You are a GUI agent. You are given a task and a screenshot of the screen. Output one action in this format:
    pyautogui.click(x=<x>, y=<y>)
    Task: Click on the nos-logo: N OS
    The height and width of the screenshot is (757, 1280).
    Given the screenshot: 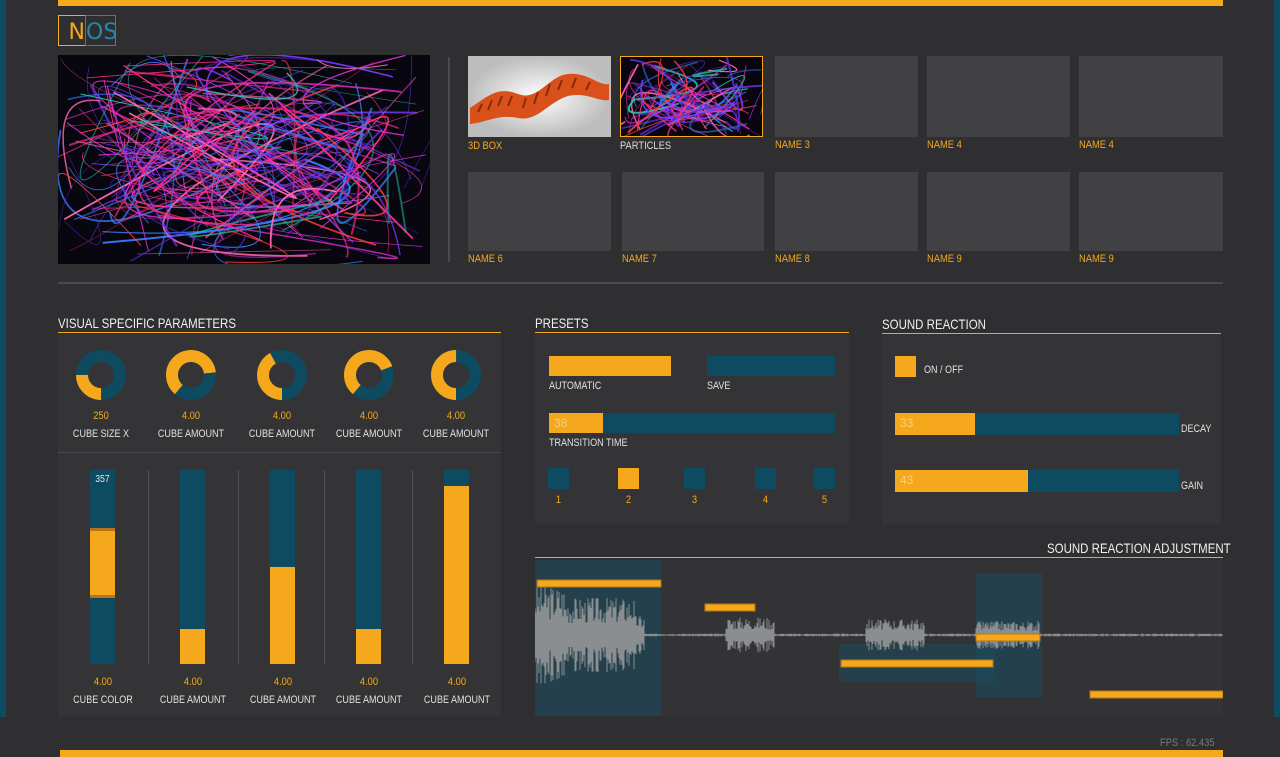 What is the action you would take?
    pyautogui.click(x=88, y=30)
    